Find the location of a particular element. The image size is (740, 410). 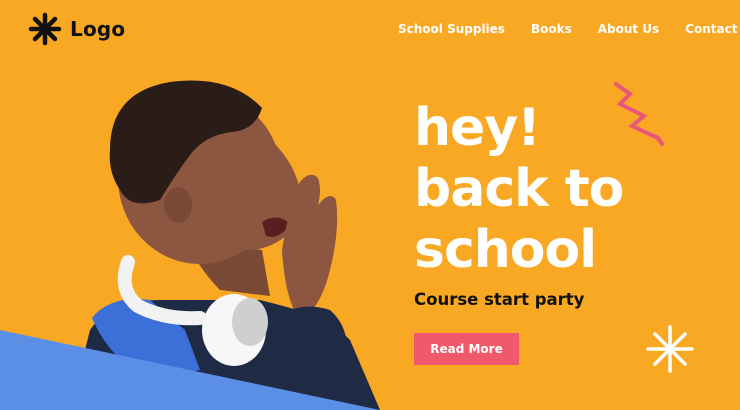

hero-title-line-1: hey! is located at coordinates (477, 128).